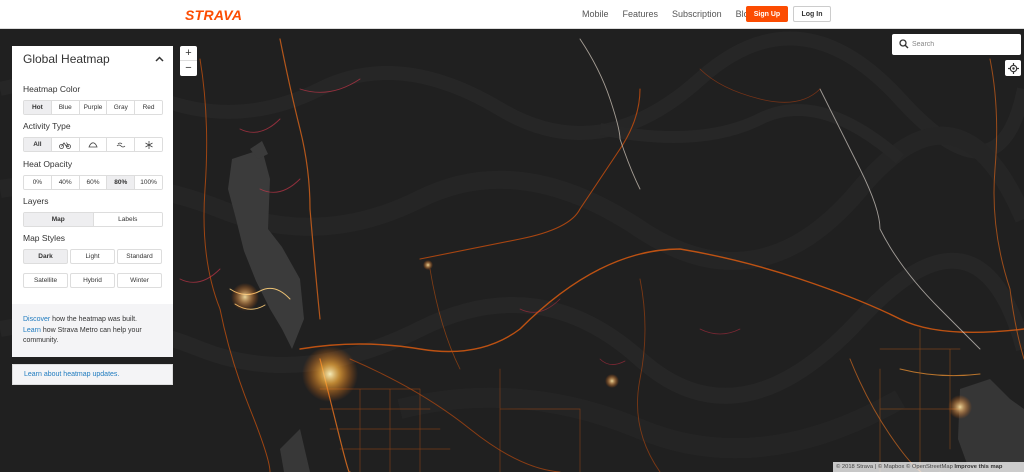 The image size is (1024, 472). I want to click on layer-option-map: Map, so click(59, 219).